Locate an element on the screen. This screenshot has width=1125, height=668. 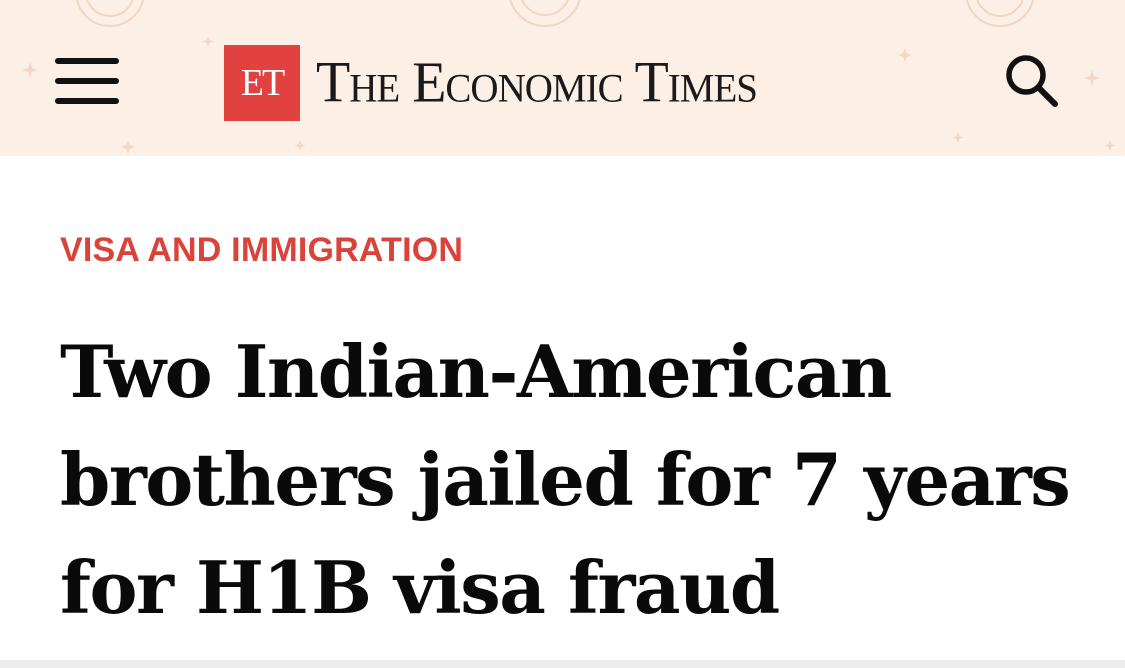
headline-line: for H1B visa fraud is located at coordinates (420, 587).